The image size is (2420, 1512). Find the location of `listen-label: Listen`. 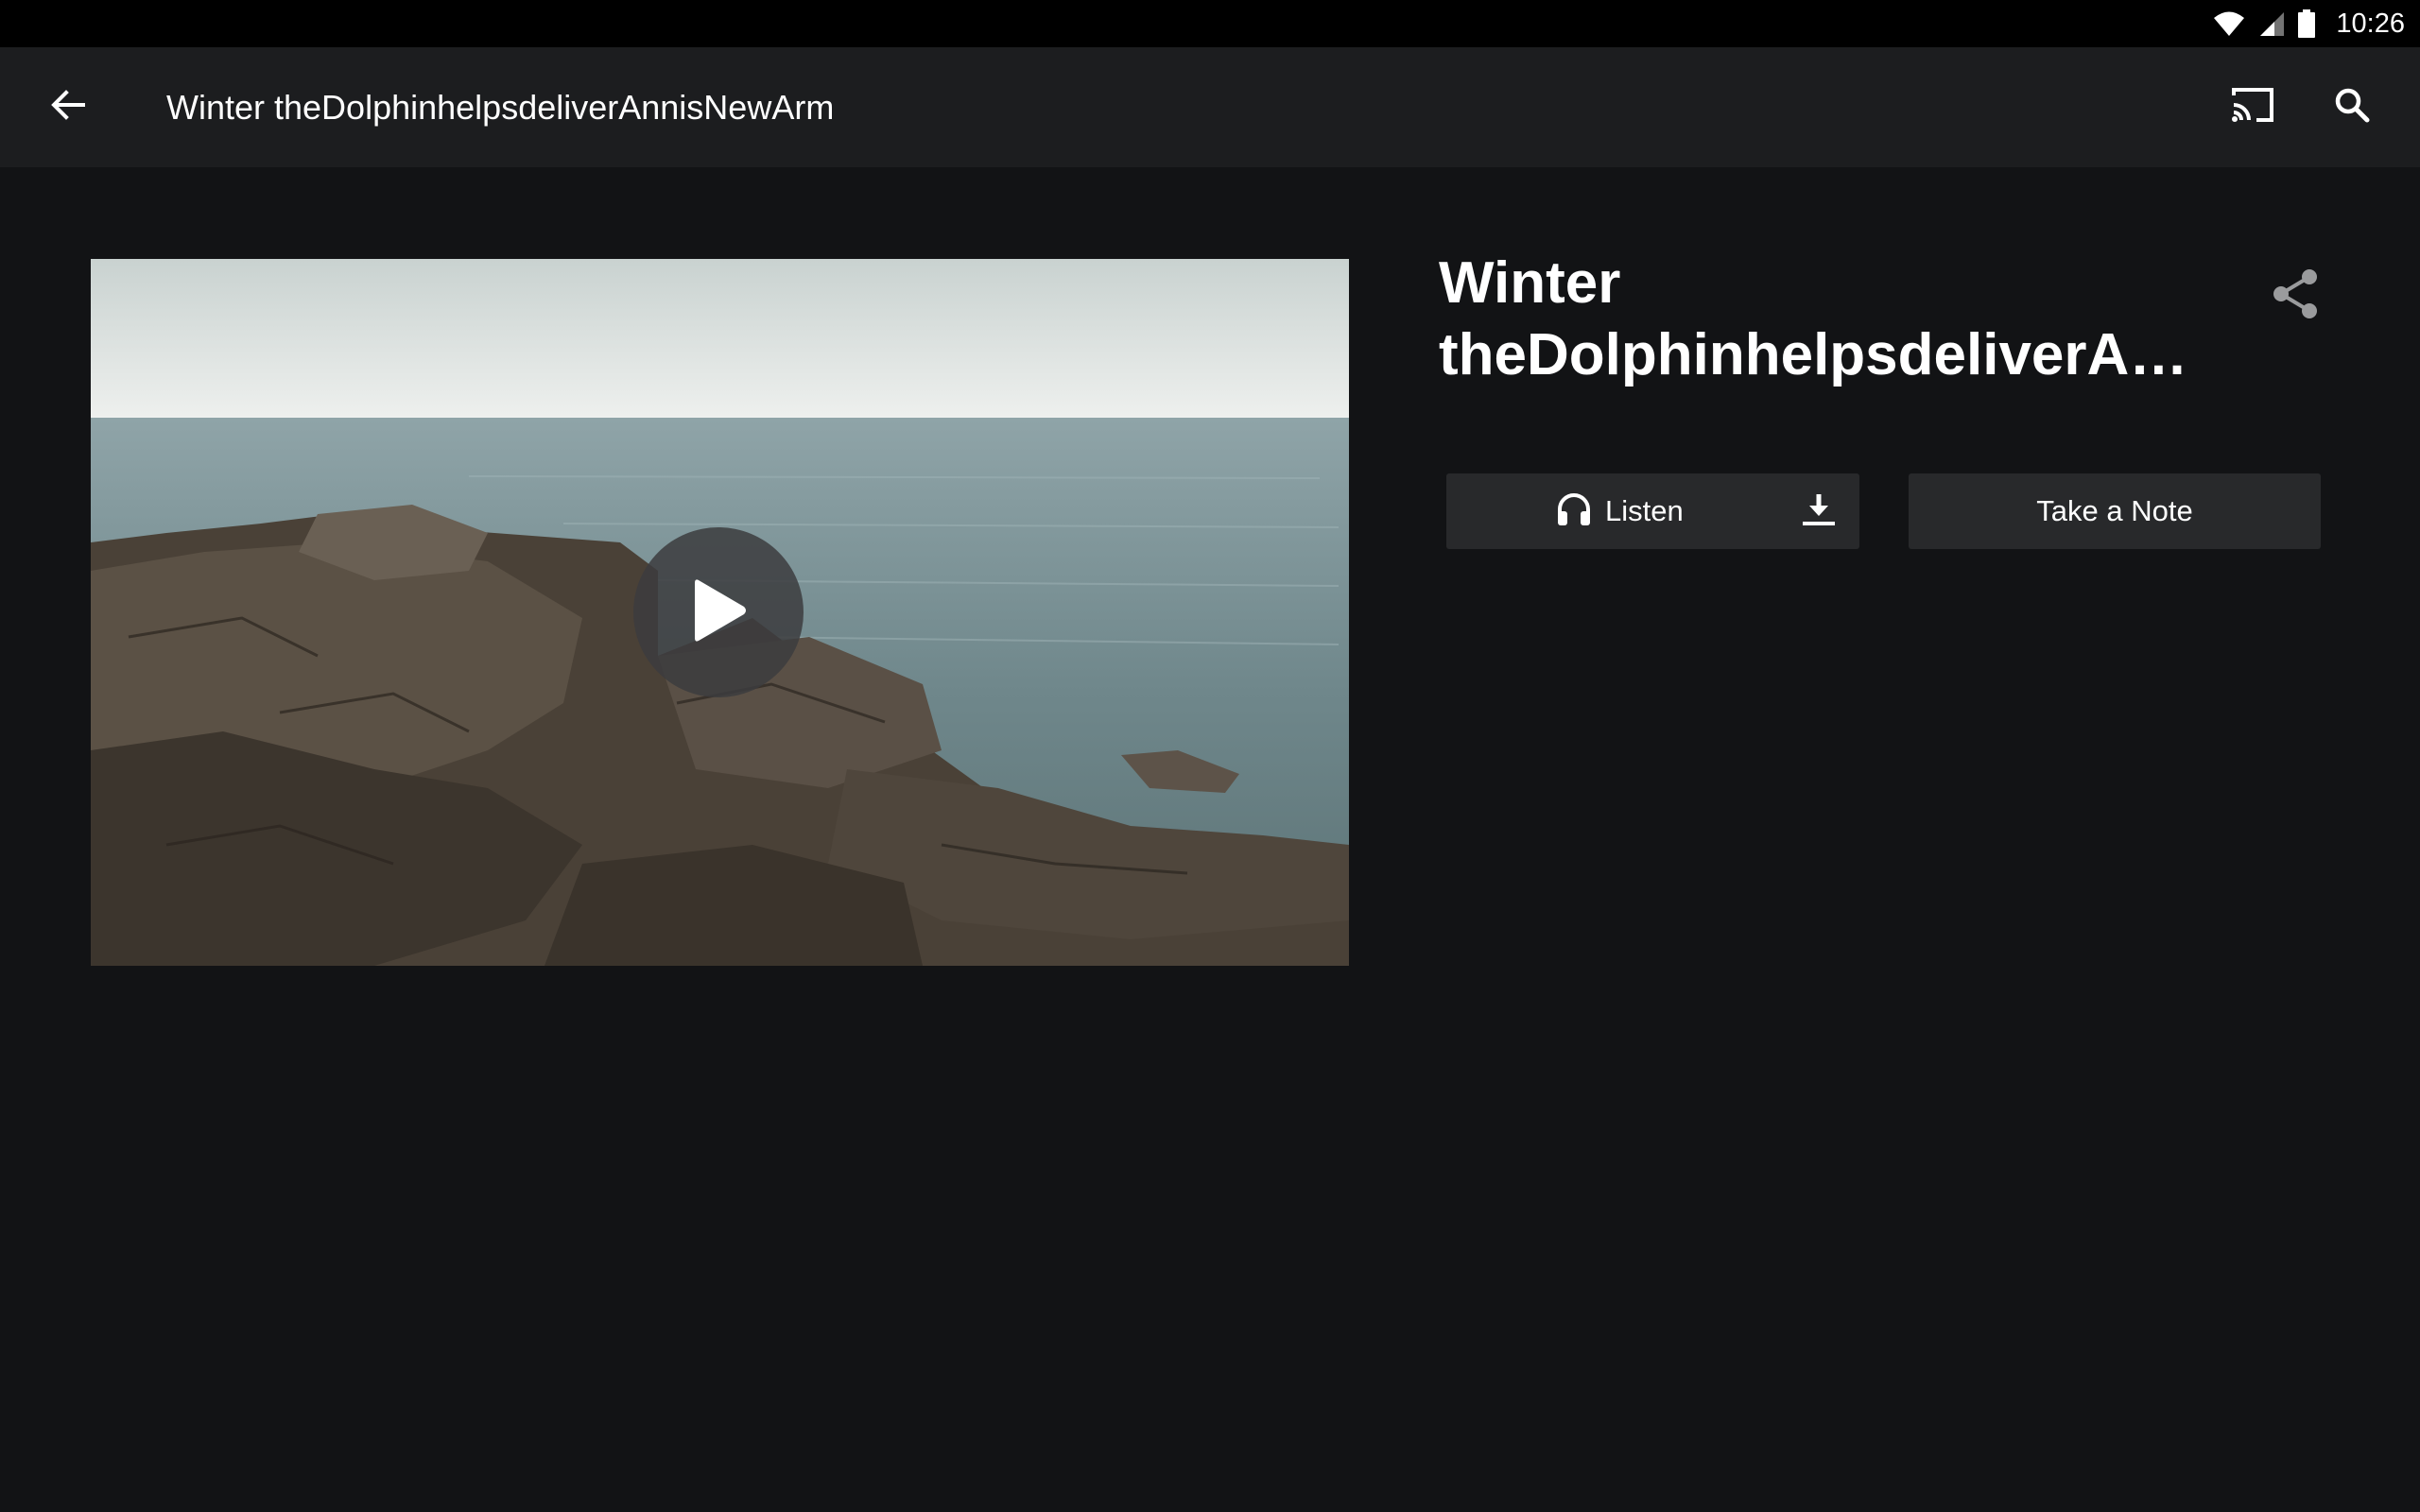

listen-label: Listen is located at coordinates (1644, 510).